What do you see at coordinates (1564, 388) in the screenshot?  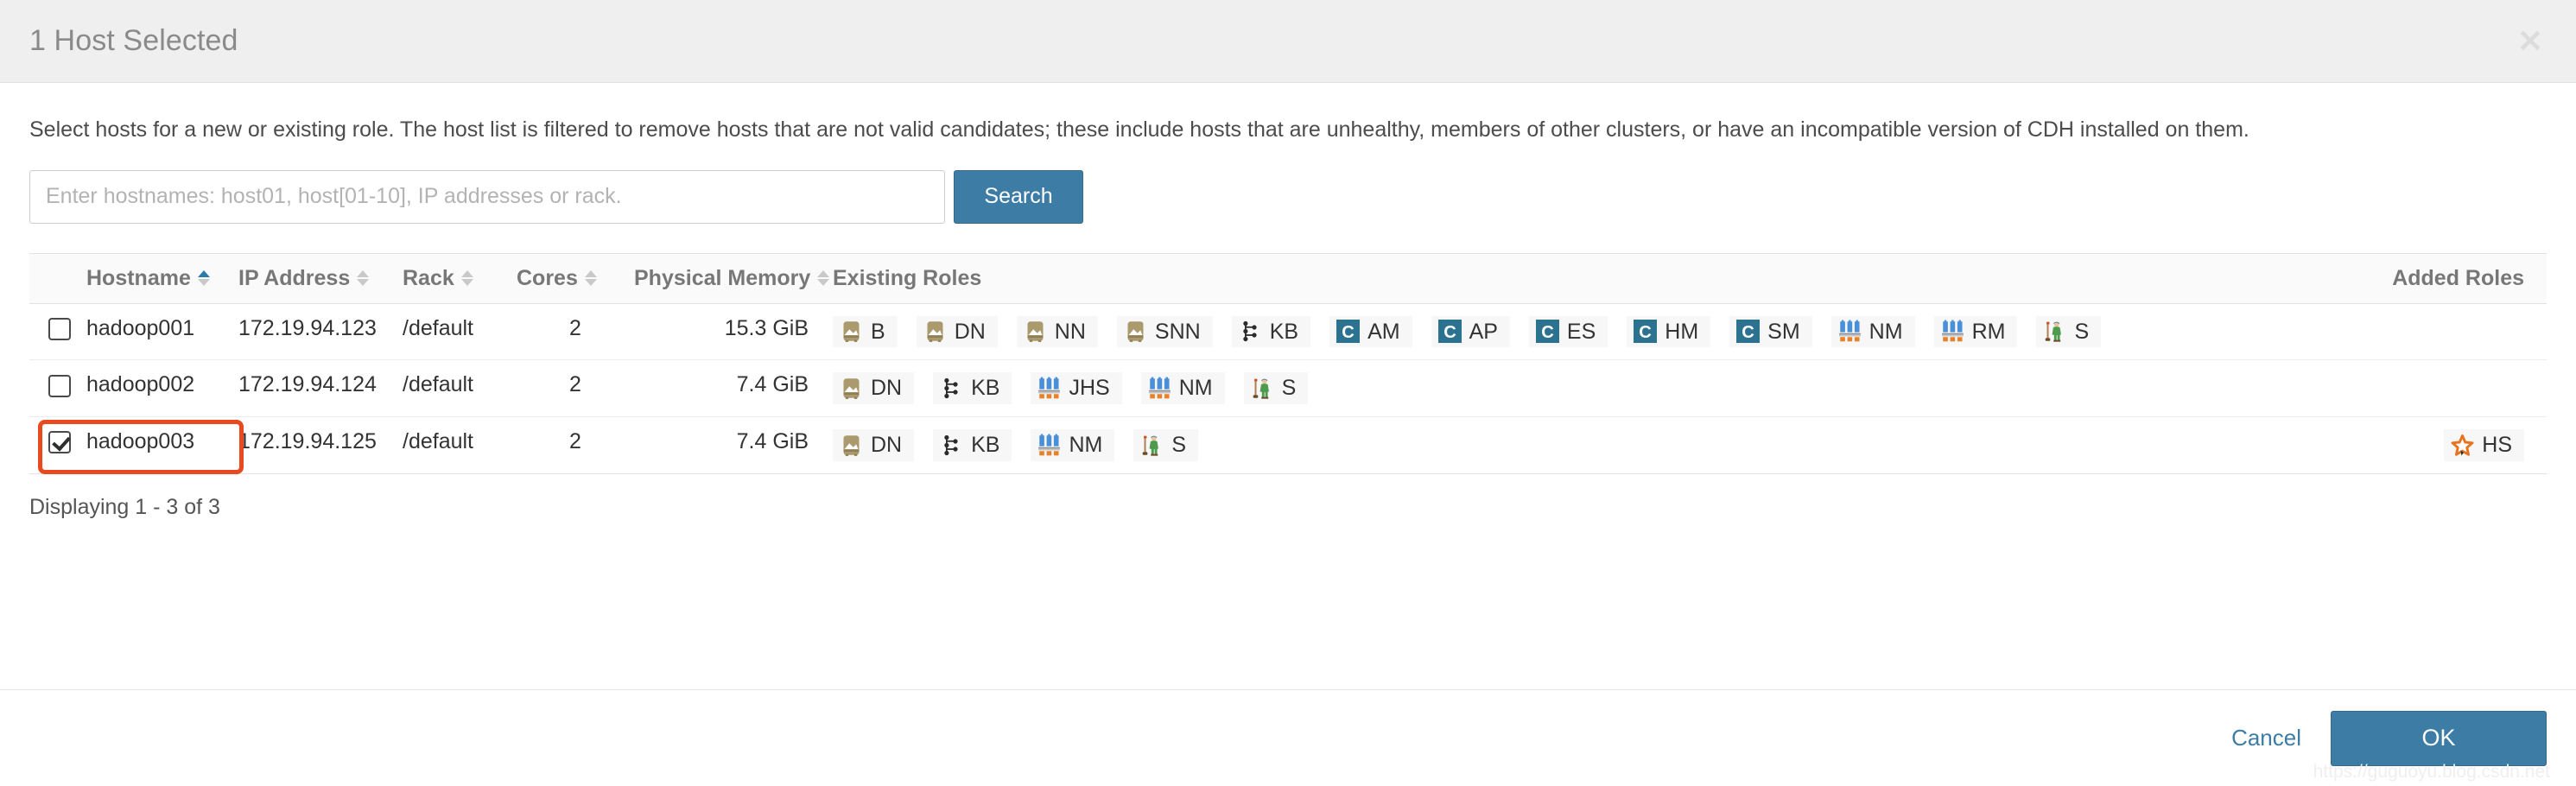 I see `cell-existing-roles: DN KB JHS NM S` at bounding box center [1564, 388].